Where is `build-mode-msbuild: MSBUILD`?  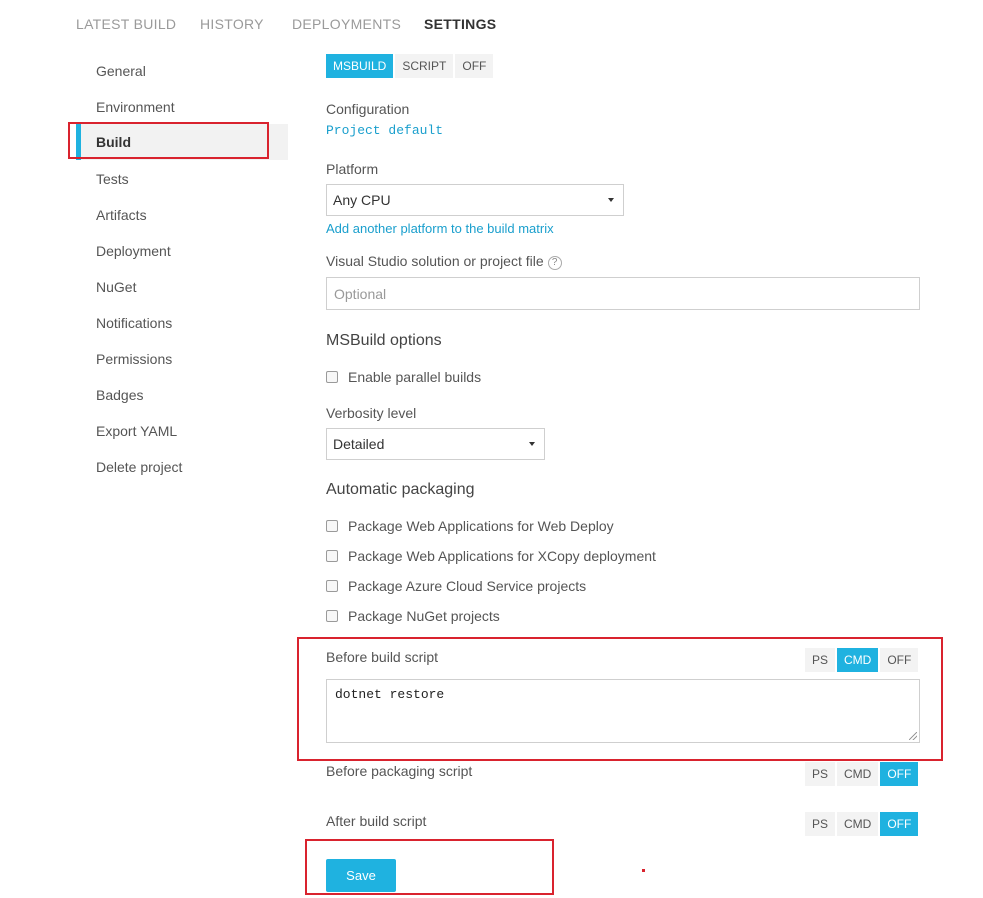
build-mode-msbuild: MSBUILD is located at coordinates (360, 66).